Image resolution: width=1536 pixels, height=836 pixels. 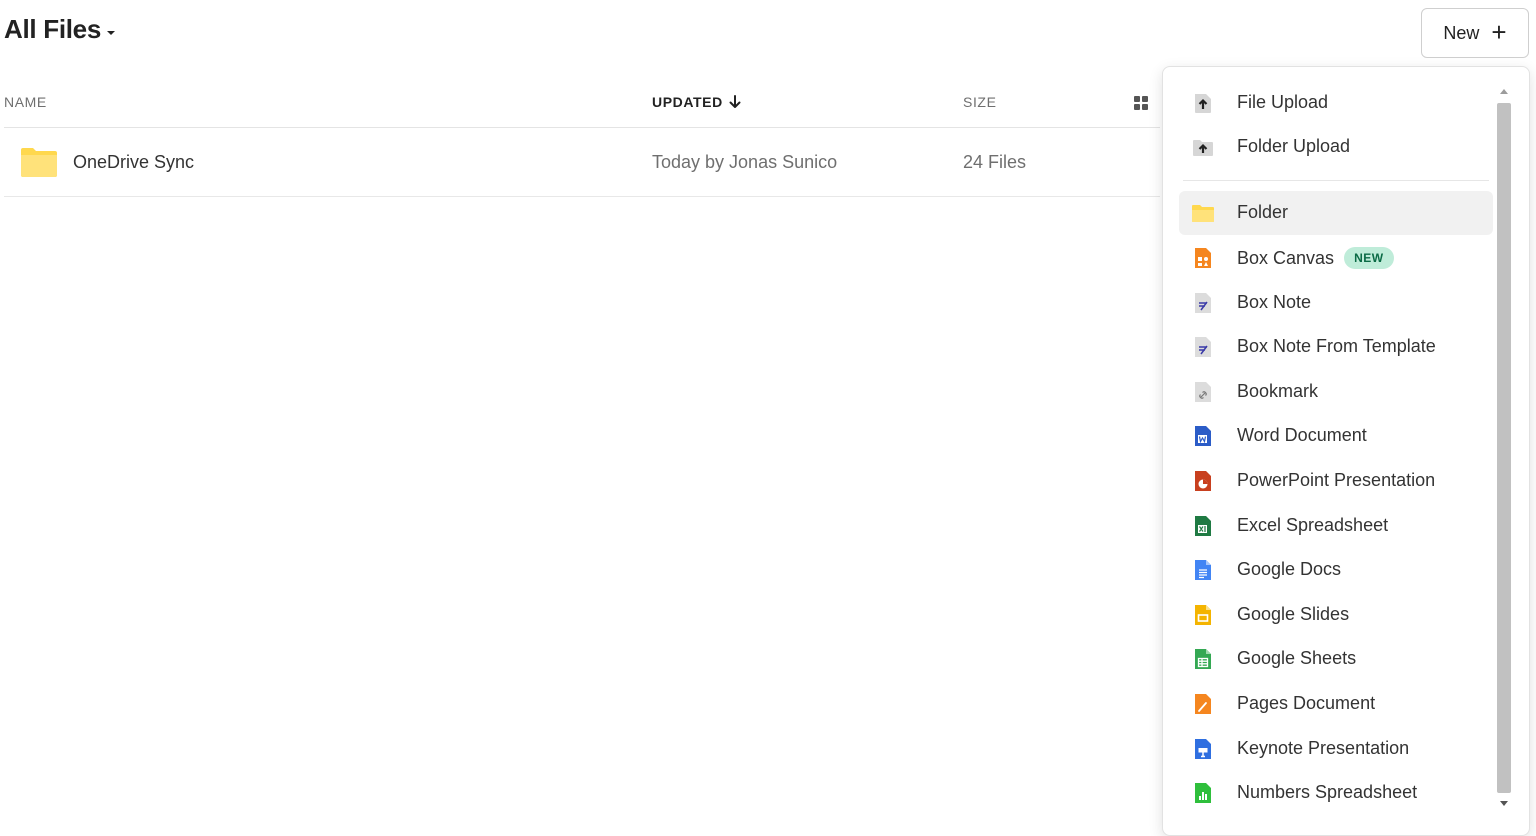 I want to click on excel-icon, so click(x=1203, y=526).